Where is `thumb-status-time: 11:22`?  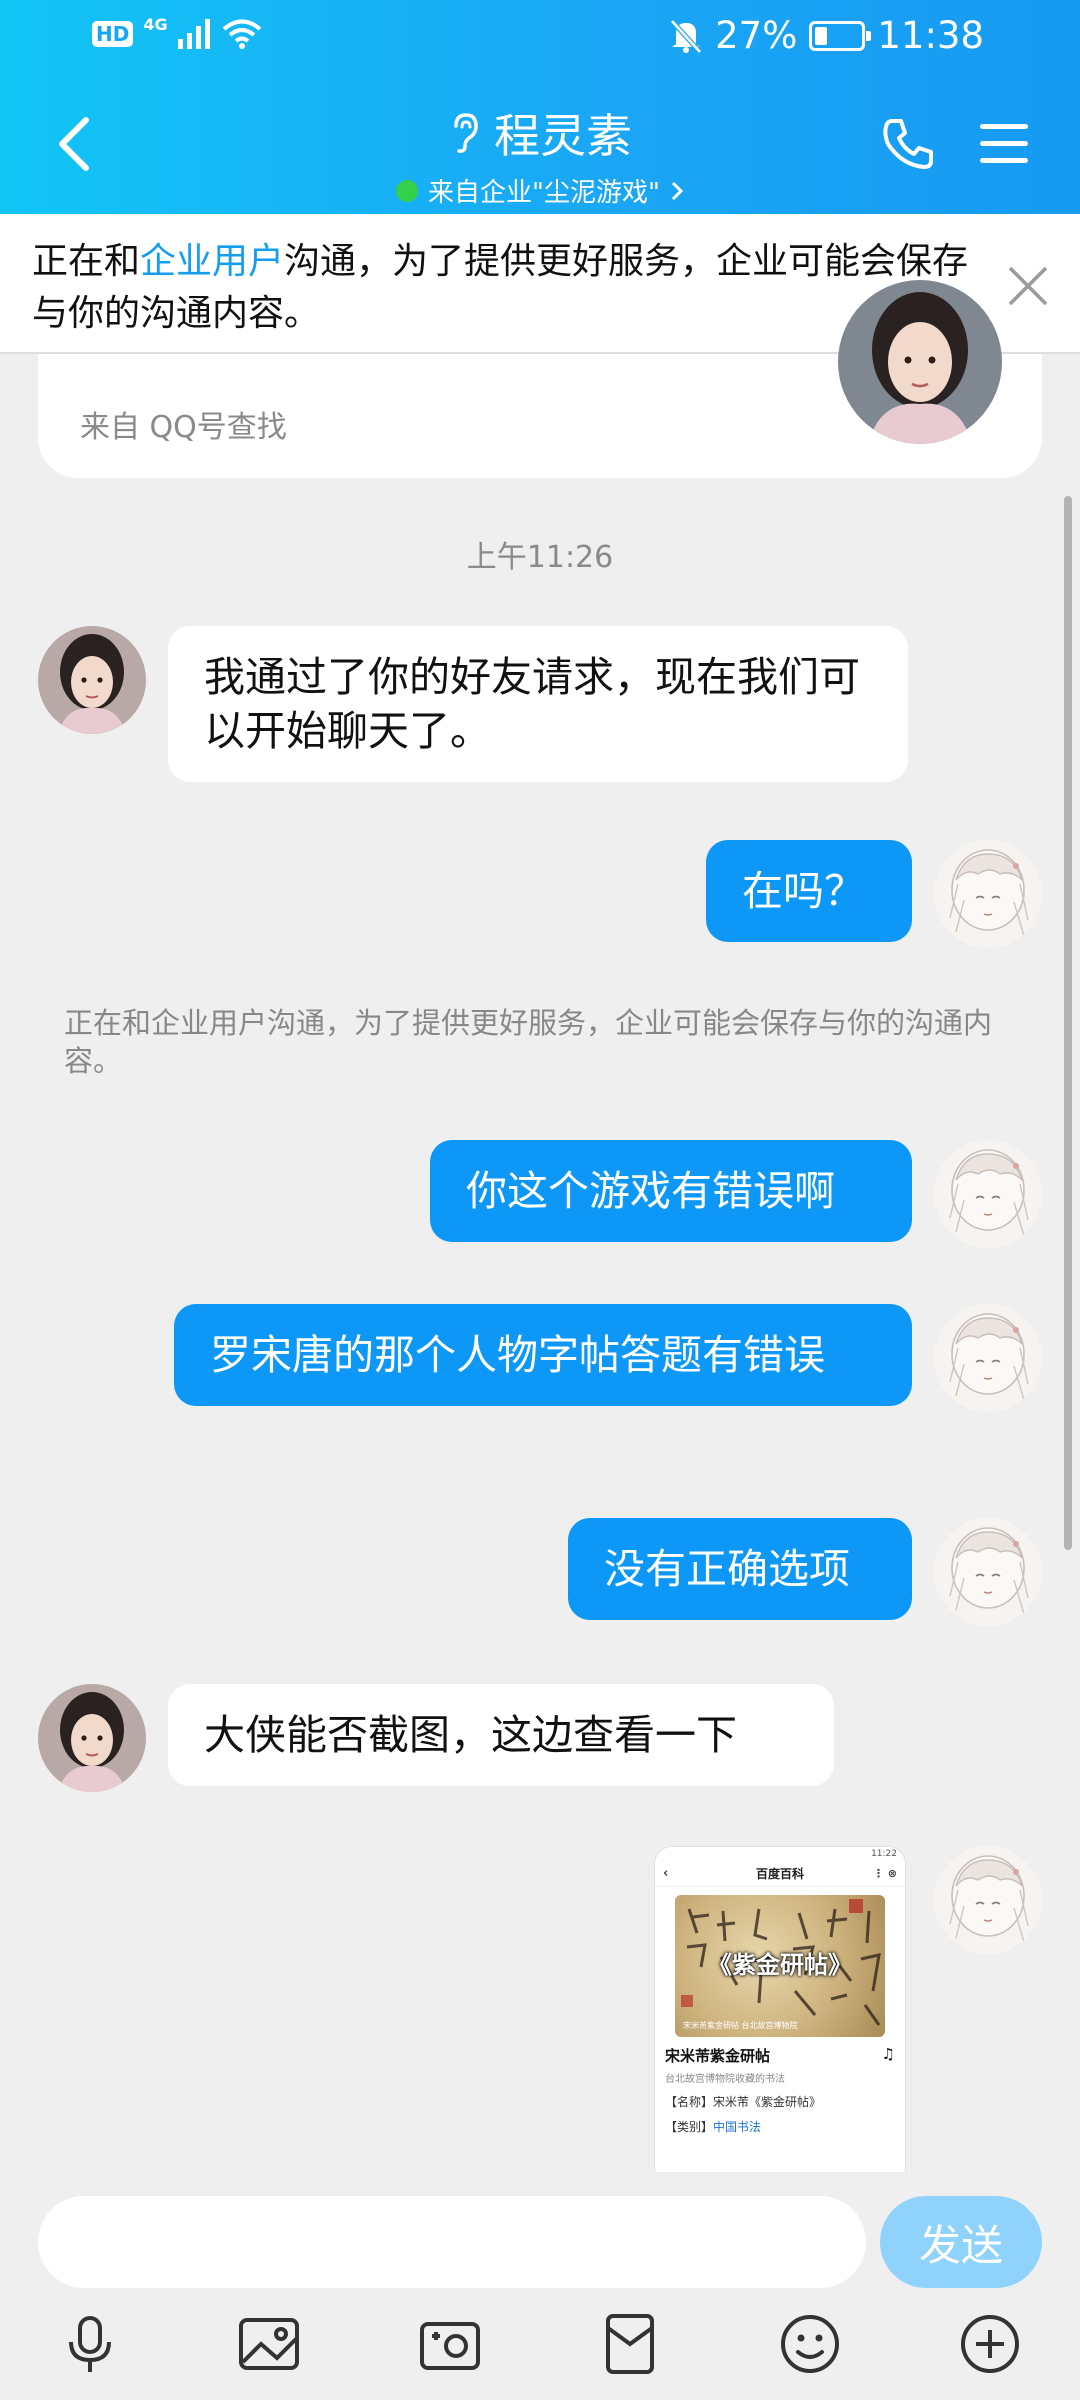 thumb-status-time: 11:22 is located at coordinates (884, 1854).